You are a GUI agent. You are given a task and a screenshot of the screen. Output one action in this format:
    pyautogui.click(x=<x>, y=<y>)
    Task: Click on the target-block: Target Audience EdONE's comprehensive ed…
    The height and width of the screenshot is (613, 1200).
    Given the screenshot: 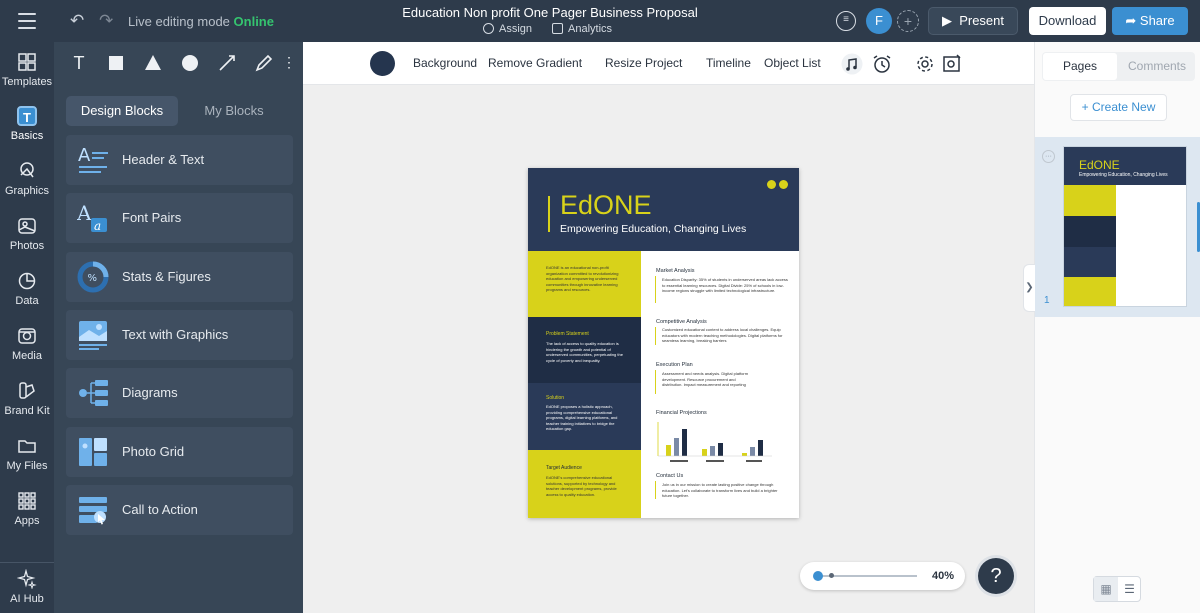 What is the action you would take?
    pyautogui.click(x=584, y=484)
    